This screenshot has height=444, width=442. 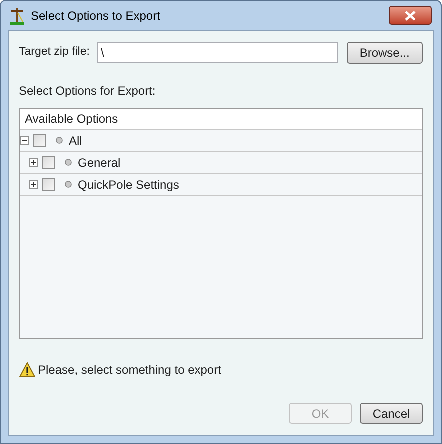 What do you see at coordinates (75, 141) in the screenshot?
I see `tree-item-label: All` at bounding box center [75, 141].